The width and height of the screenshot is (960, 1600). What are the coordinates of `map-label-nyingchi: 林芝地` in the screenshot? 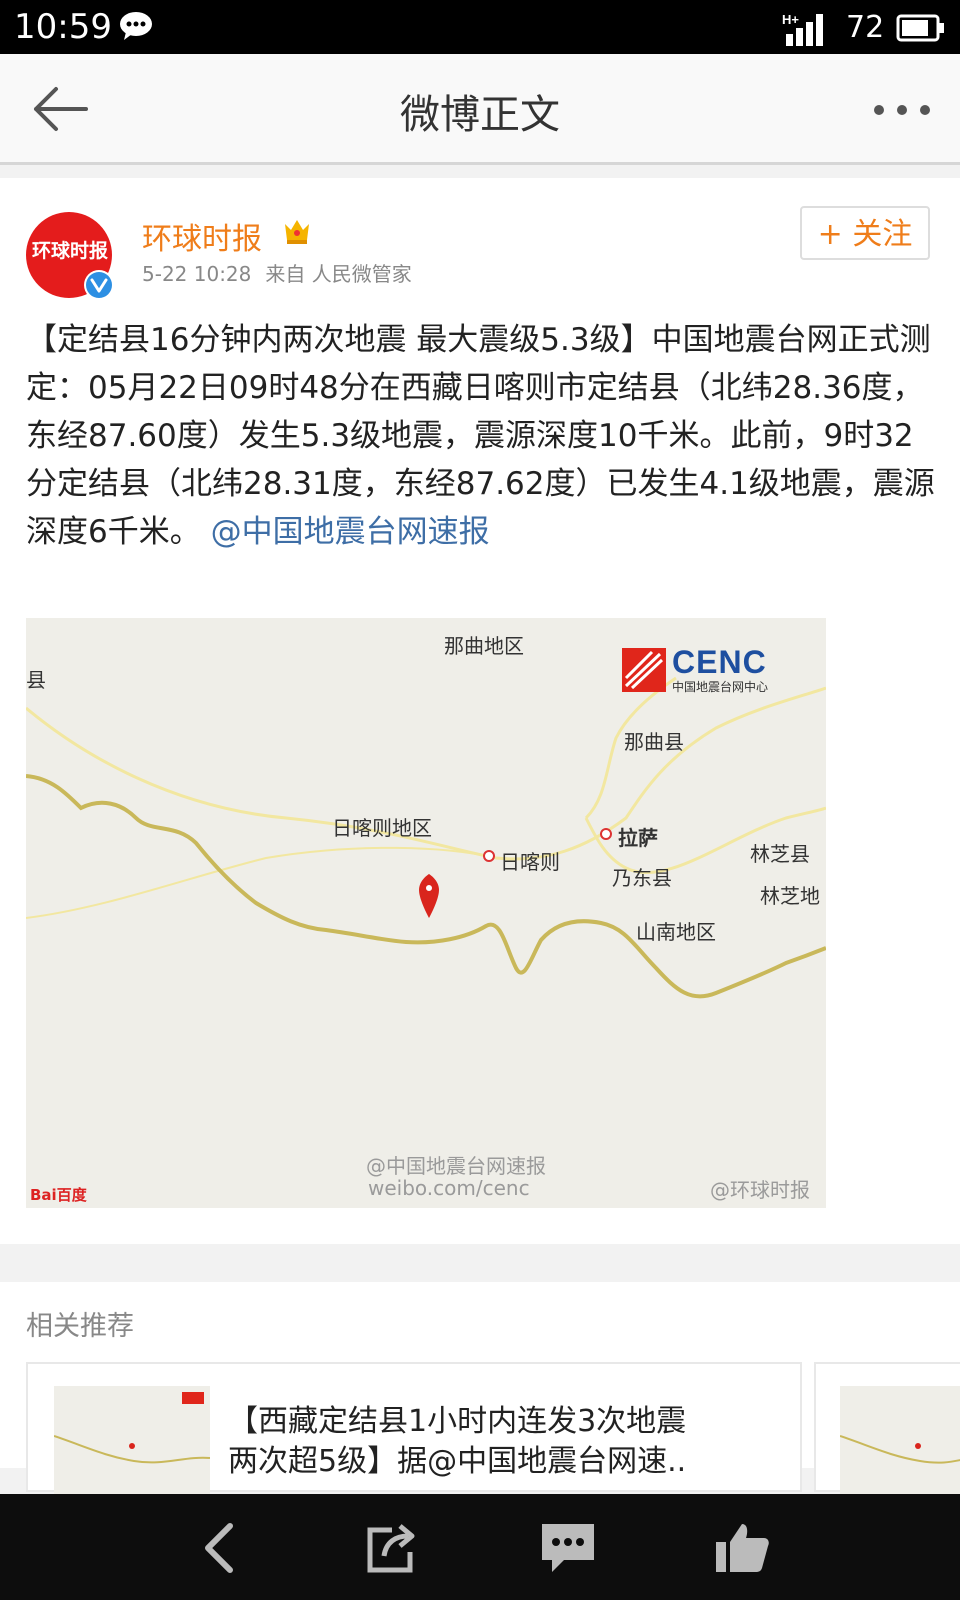 It's located at (790, 896).